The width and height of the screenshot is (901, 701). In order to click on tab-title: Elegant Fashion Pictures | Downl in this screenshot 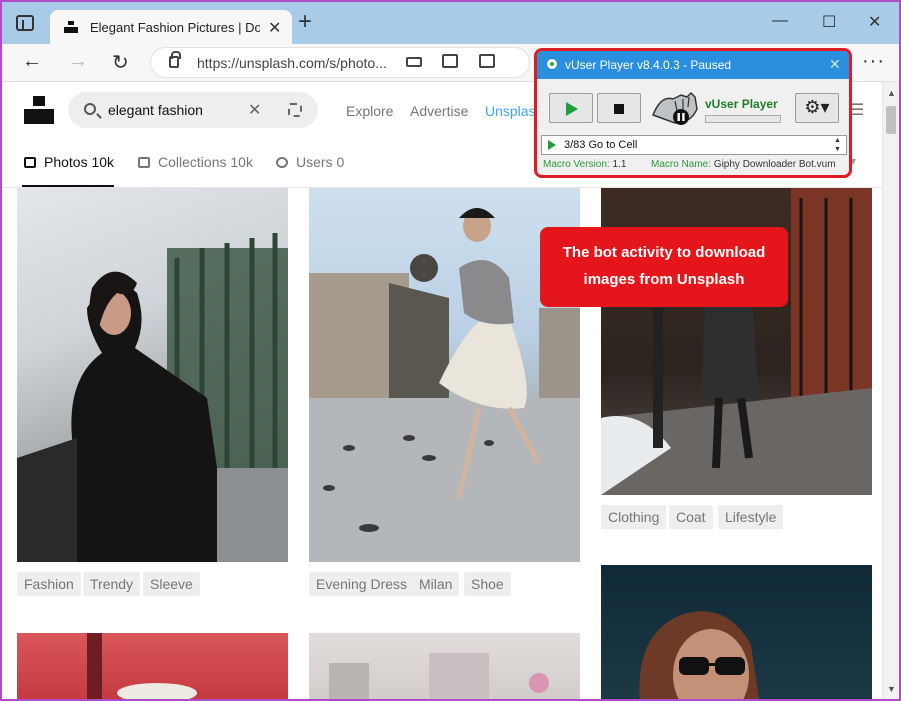, I will do `click(175, 27)`.